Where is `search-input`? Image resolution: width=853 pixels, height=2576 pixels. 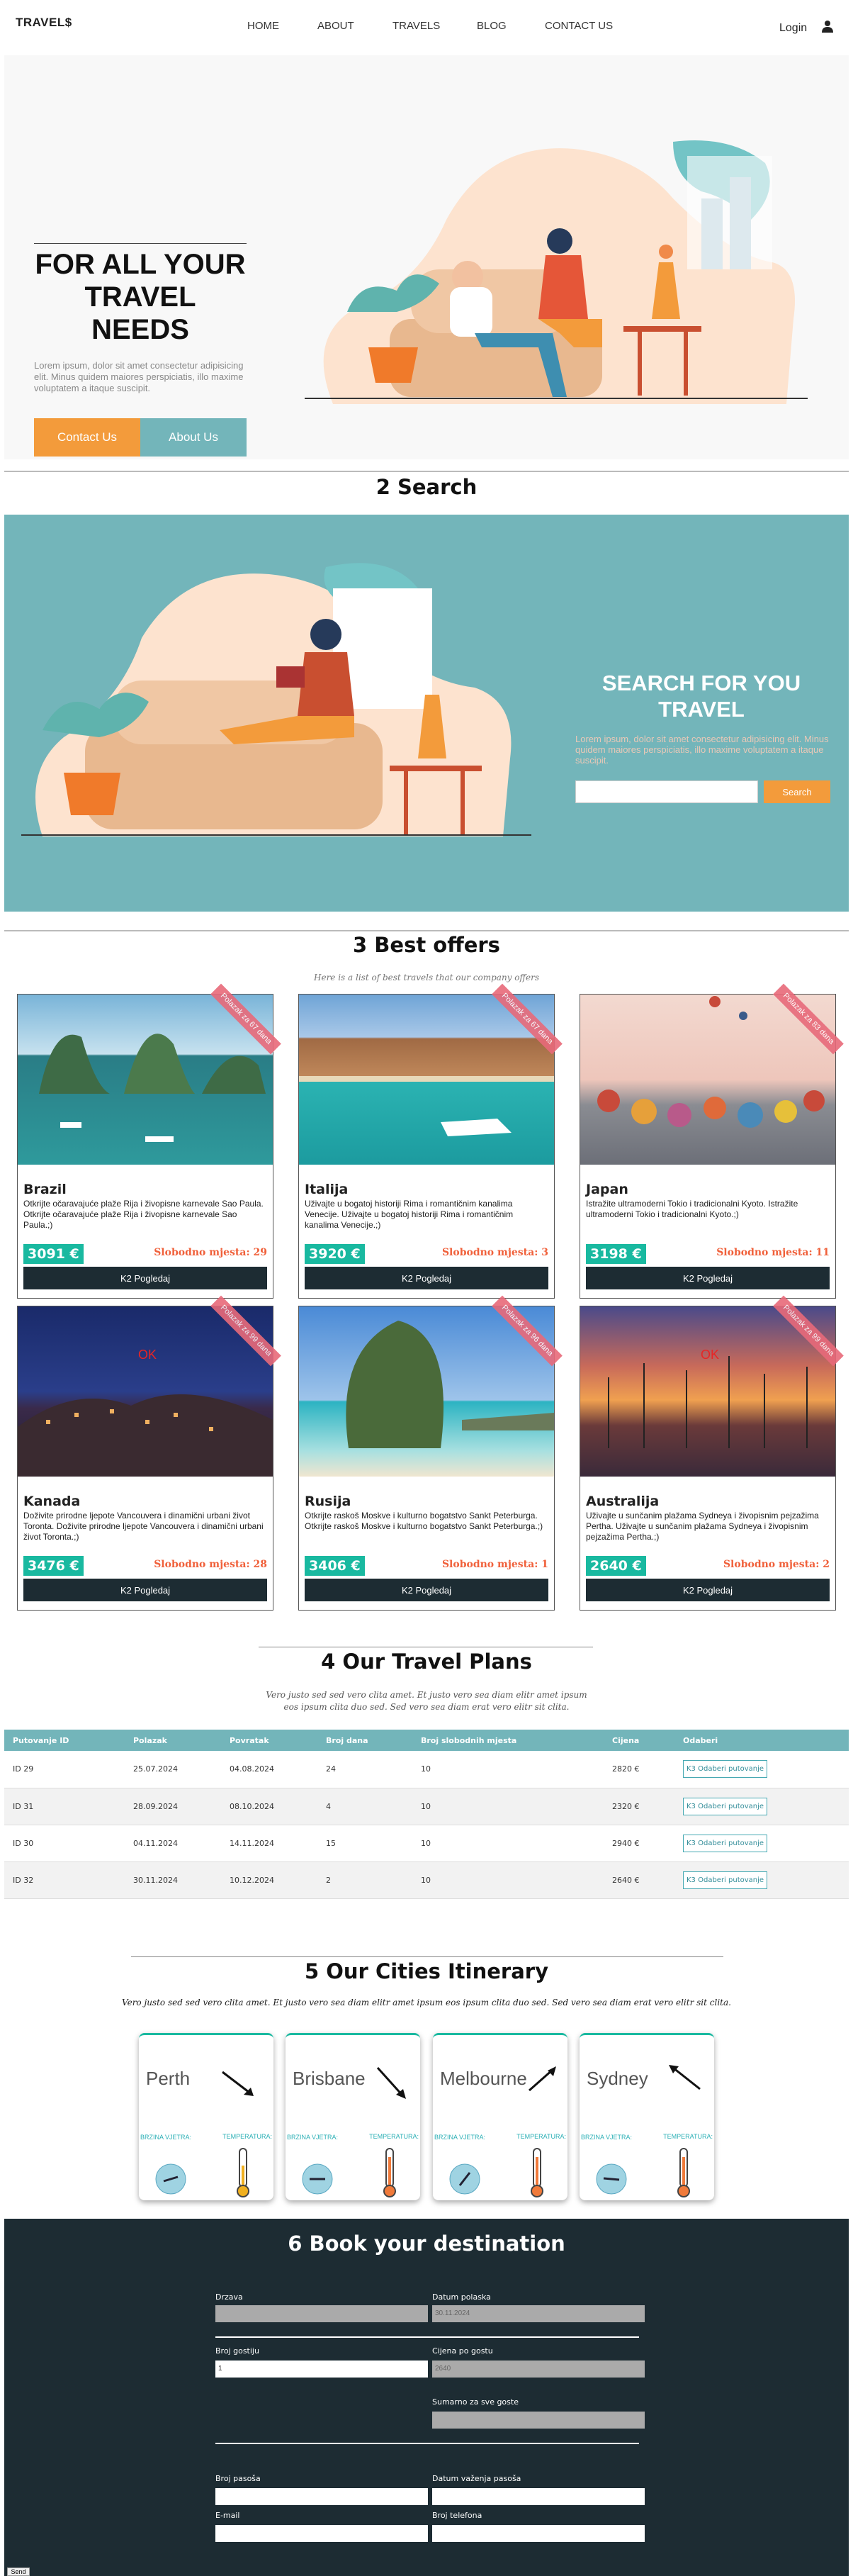
search-input is located at coordinates (666, 791).